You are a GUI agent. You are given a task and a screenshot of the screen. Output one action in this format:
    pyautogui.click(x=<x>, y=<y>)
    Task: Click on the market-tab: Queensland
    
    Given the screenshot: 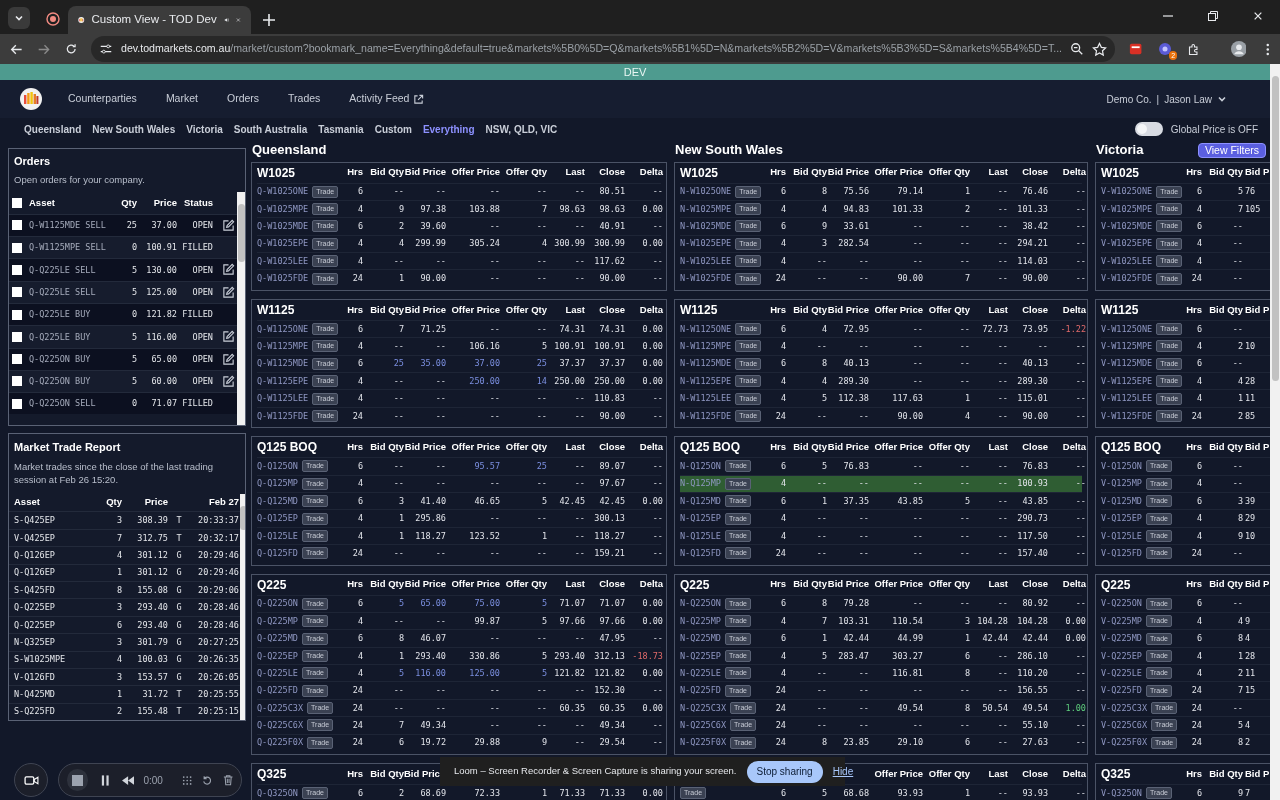 What is the action you would take?
    pyautogui.click(x=53, y=129)
    